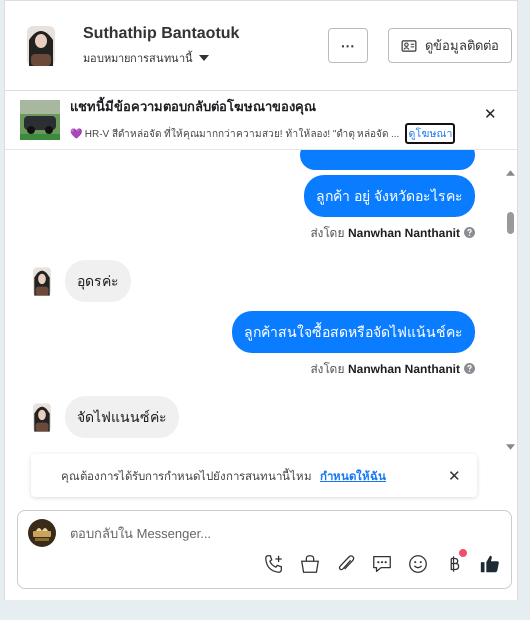 This screenshot has height=620, width=530. Describe the element at coordinates (510, 223) in the screenshot. I see `scrollbar-thumb` at that location.